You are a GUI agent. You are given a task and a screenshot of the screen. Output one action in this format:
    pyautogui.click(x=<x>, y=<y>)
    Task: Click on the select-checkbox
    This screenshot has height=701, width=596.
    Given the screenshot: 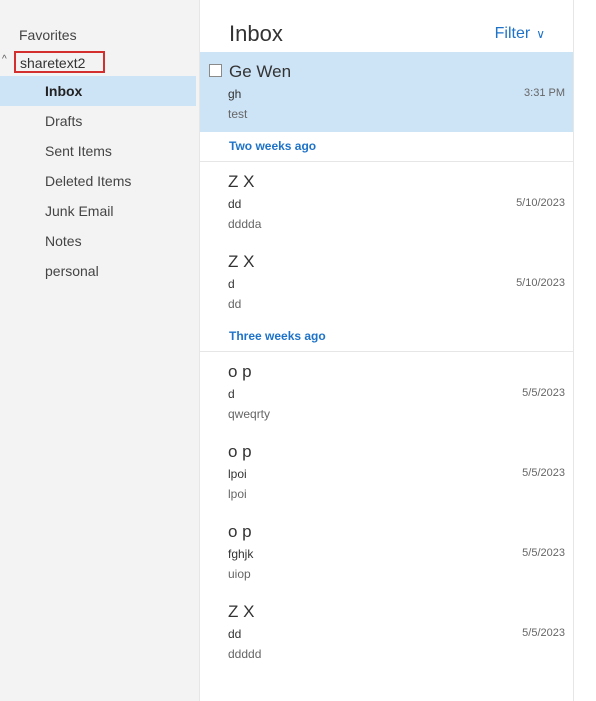 What is the action you would take?
    pyautogui.click(x=215, y=70)
    